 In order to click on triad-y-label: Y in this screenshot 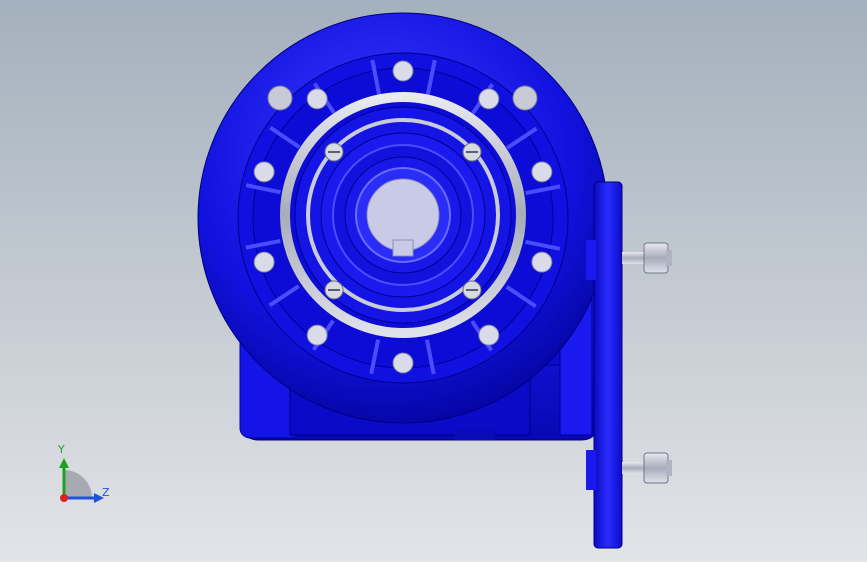, I will do `click(61, 449)`.